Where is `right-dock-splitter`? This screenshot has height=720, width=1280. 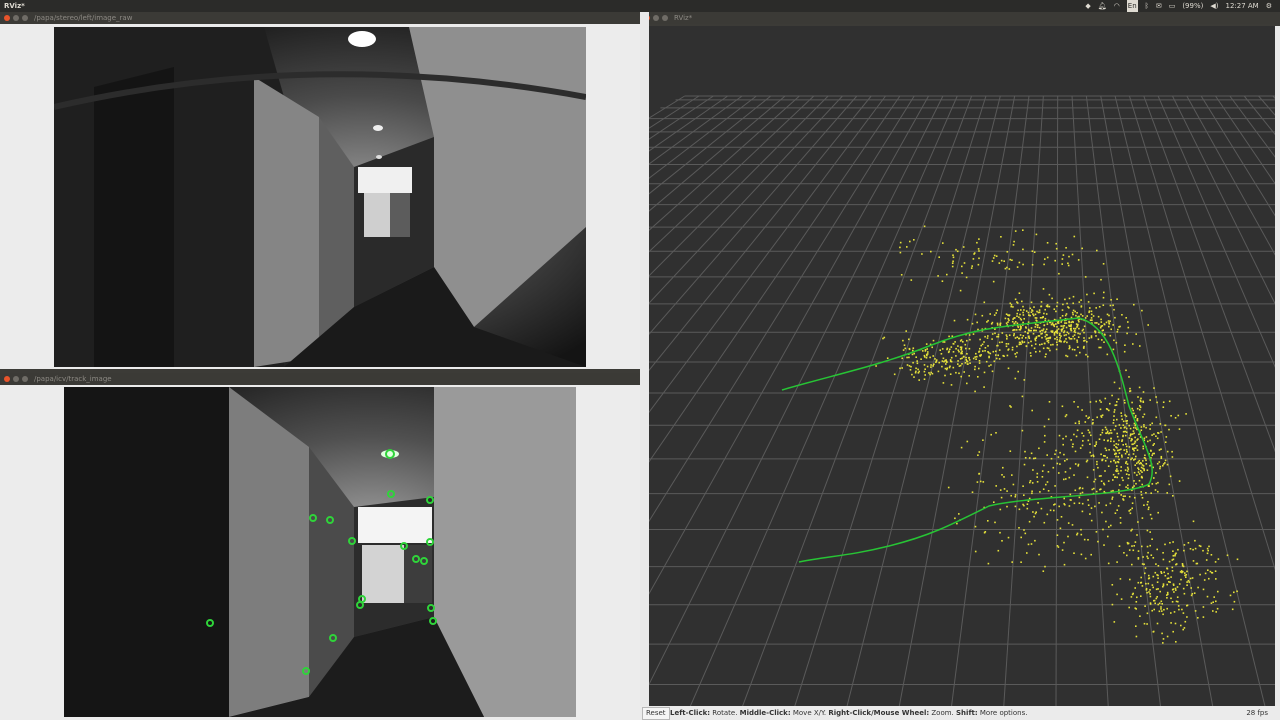
right-dock-splitter is located at coordinates (1277, 366).